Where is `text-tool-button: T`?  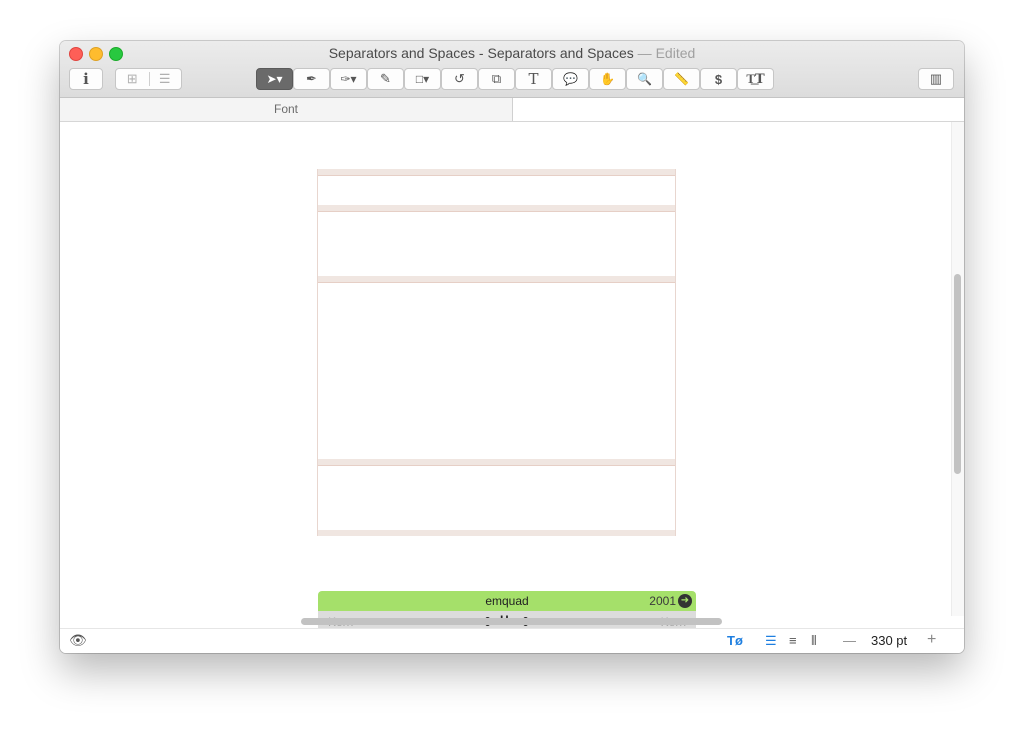 text-tool-button: T is located at coordinates (533, 79).